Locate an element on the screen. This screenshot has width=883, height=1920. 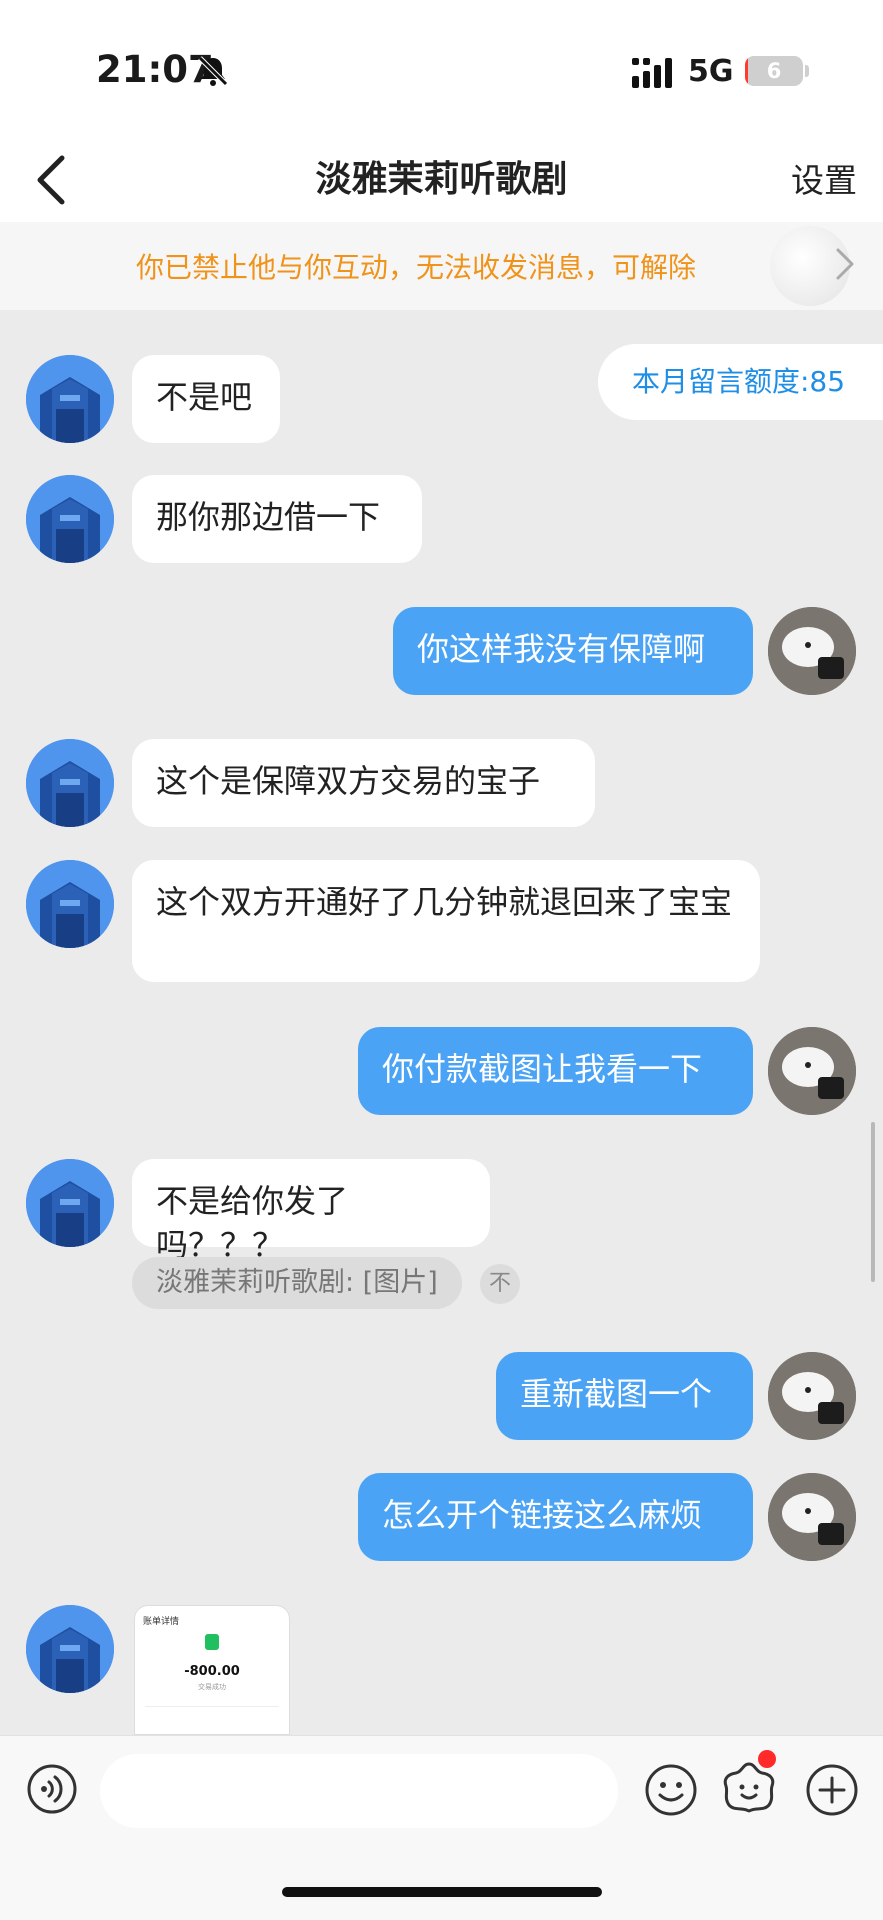
sticker-icon is located at coordinates (749, 1789).